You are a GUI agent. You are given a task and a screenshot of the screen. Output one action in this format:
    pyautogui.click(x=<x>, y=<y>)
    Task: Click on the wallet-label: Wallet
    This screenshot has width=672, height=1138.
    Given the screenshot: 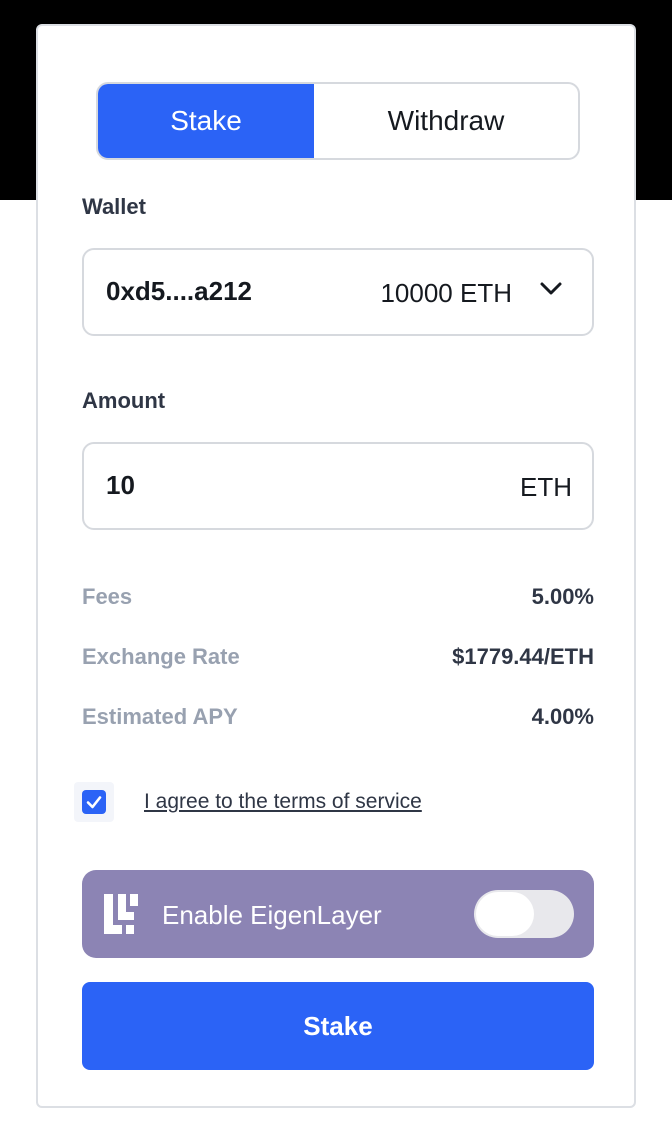 What is the action you would take?
    pyautogui.click(x=114, y=206)
    